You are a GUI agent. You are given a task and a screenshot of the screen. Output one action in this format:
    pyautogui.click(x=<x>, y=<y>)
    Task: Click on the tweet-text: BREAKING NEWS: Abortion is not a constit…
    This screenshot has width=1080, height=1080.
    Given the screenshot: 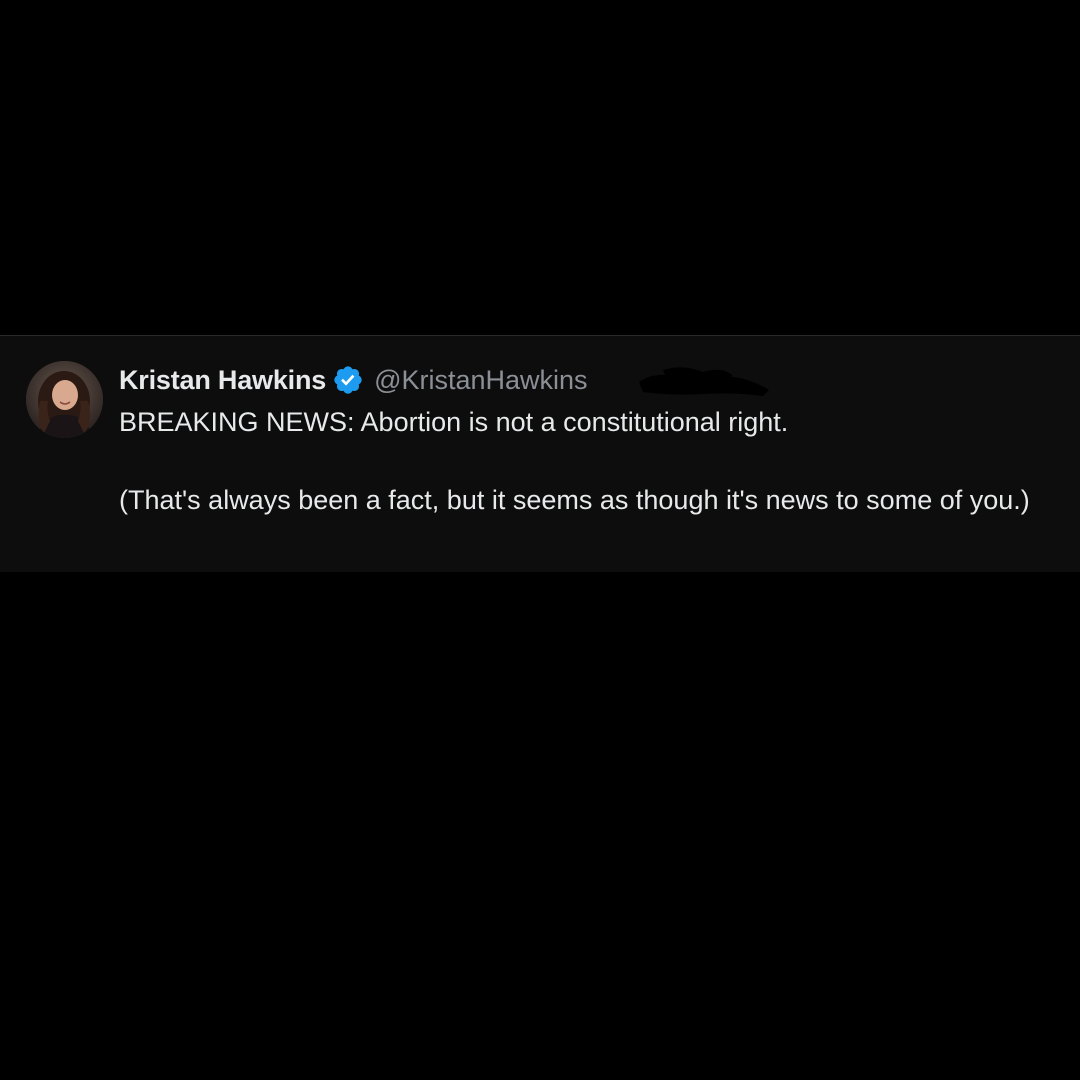 What is the action you would take?
    pyautogui.click(x=574, y=461)
    